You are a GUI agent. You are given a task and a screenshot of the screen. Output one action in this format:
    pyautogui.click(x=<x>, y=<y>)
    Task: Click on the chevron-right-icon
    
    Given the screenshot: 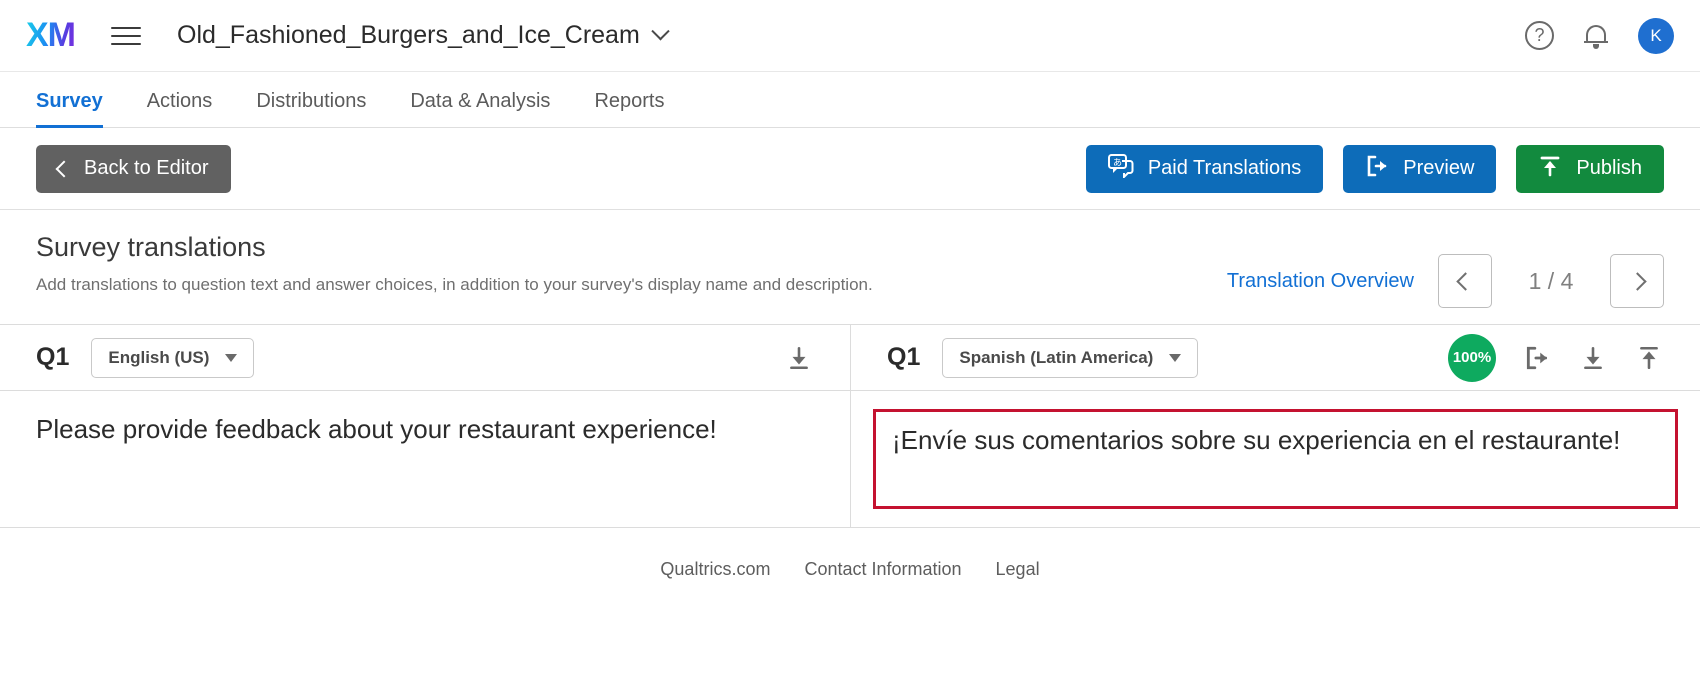 What is the action you would take?
    pyautogui.click(x=1637, y=281)
    